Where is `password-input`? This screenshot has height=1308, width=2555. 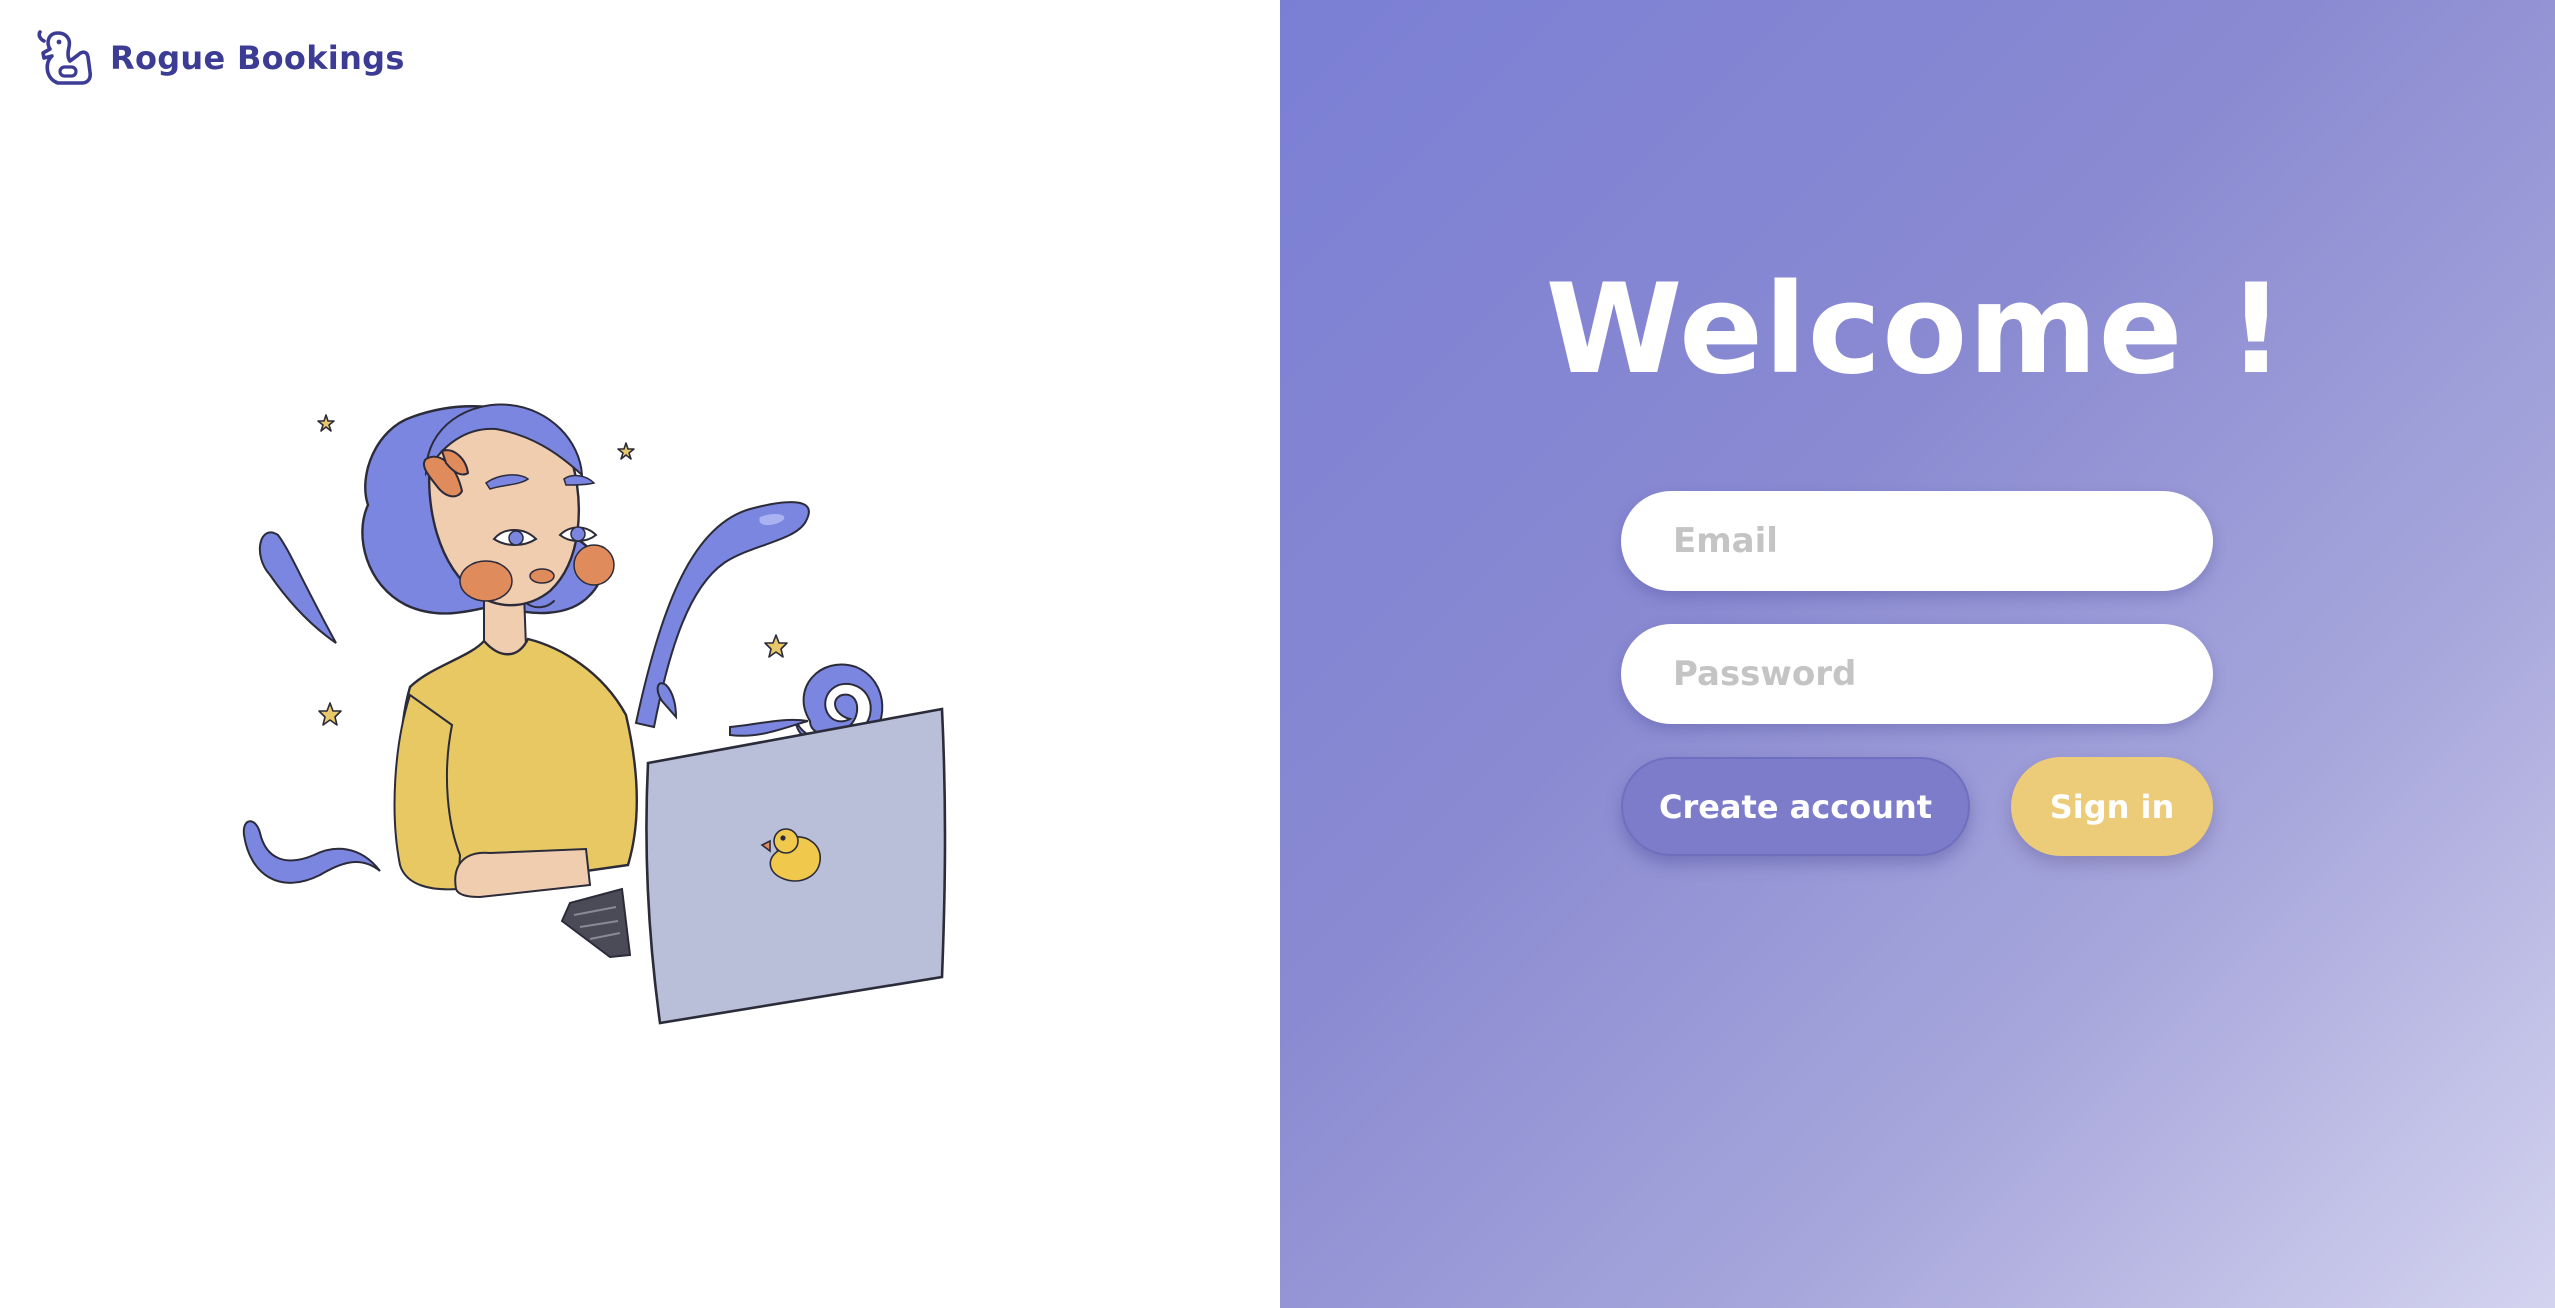 password-input is located at coordinates (1917, 674).